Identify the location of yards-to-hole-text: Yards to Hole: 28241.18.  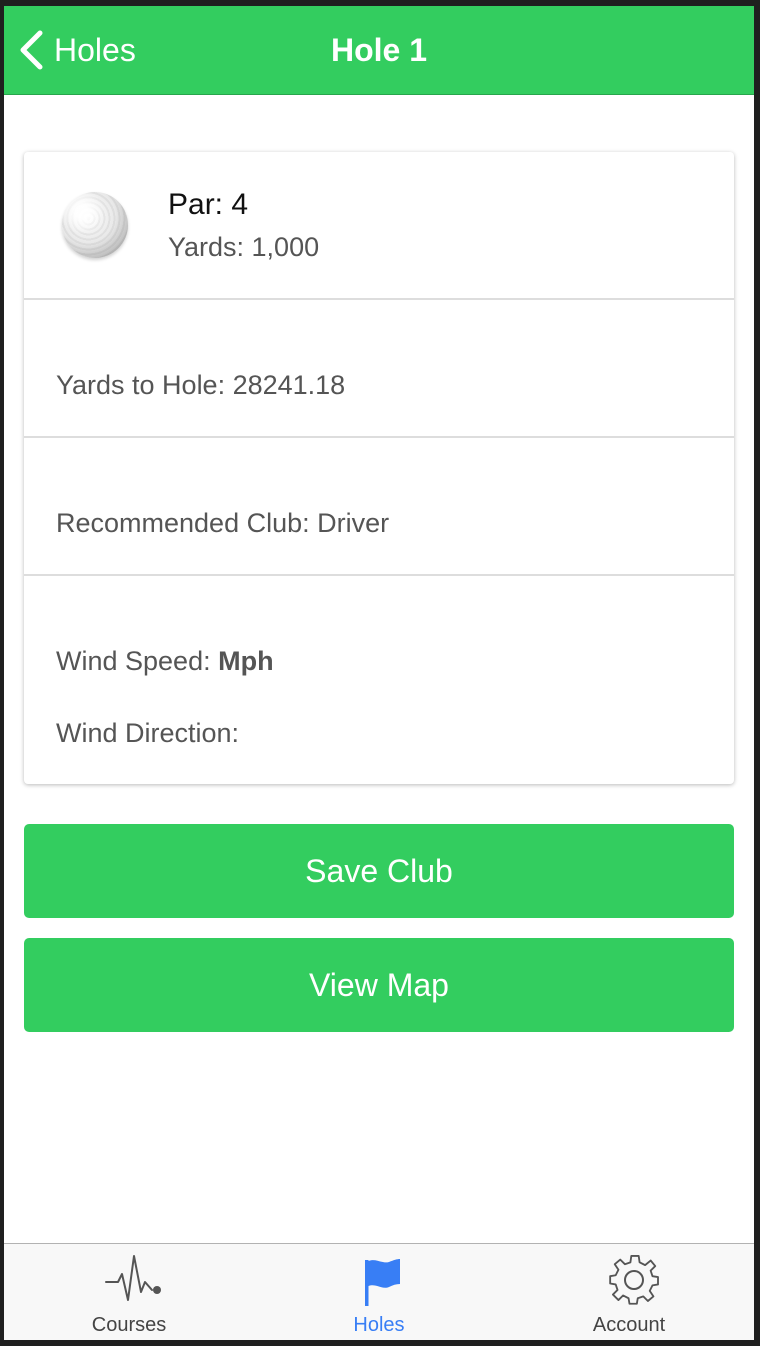
(201, 385).